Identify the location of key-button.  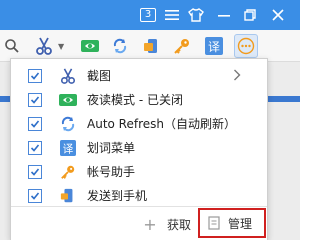
(182, 46).